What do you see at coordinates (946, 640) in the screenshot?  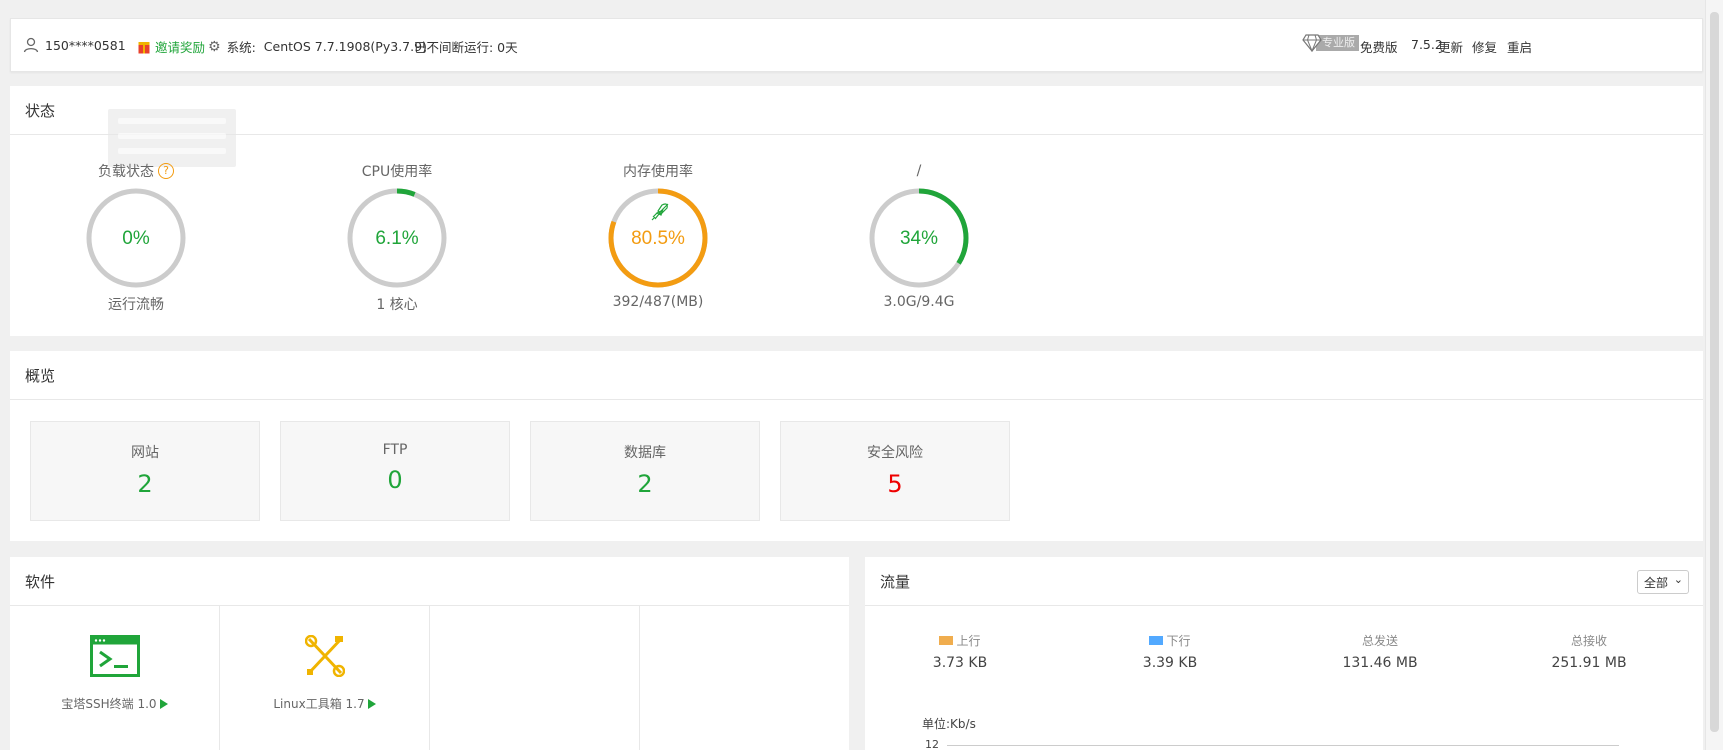 I see `upload-legend-swatch` at bounding box center [946, 640].